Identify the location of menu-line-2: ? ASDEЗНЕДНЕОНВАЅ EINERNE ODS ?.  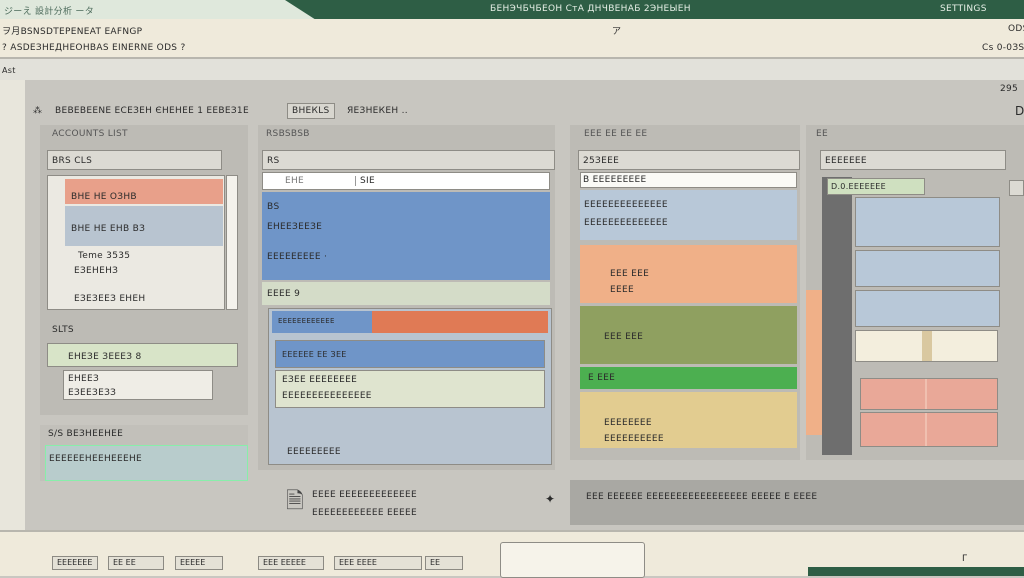
(94, 48).